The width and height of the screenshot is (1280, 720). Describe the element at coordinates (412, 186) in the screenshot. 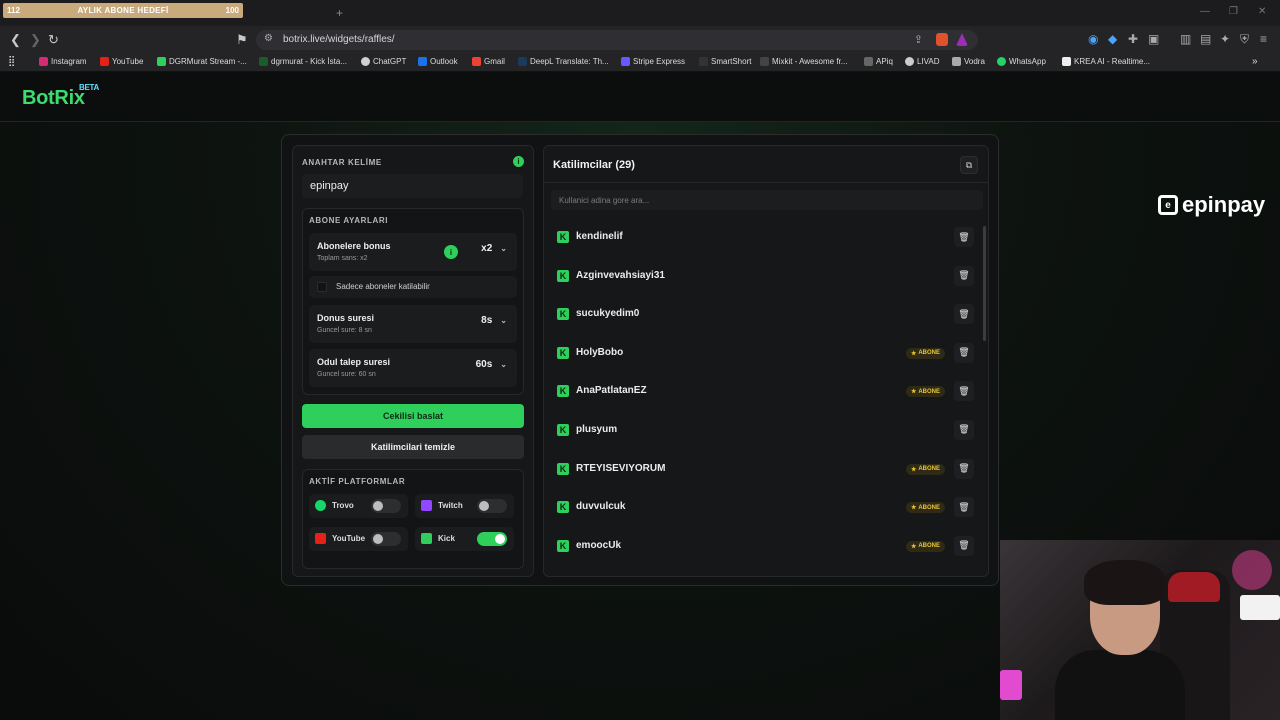

I see `keyword-input: epinpay` at that location.